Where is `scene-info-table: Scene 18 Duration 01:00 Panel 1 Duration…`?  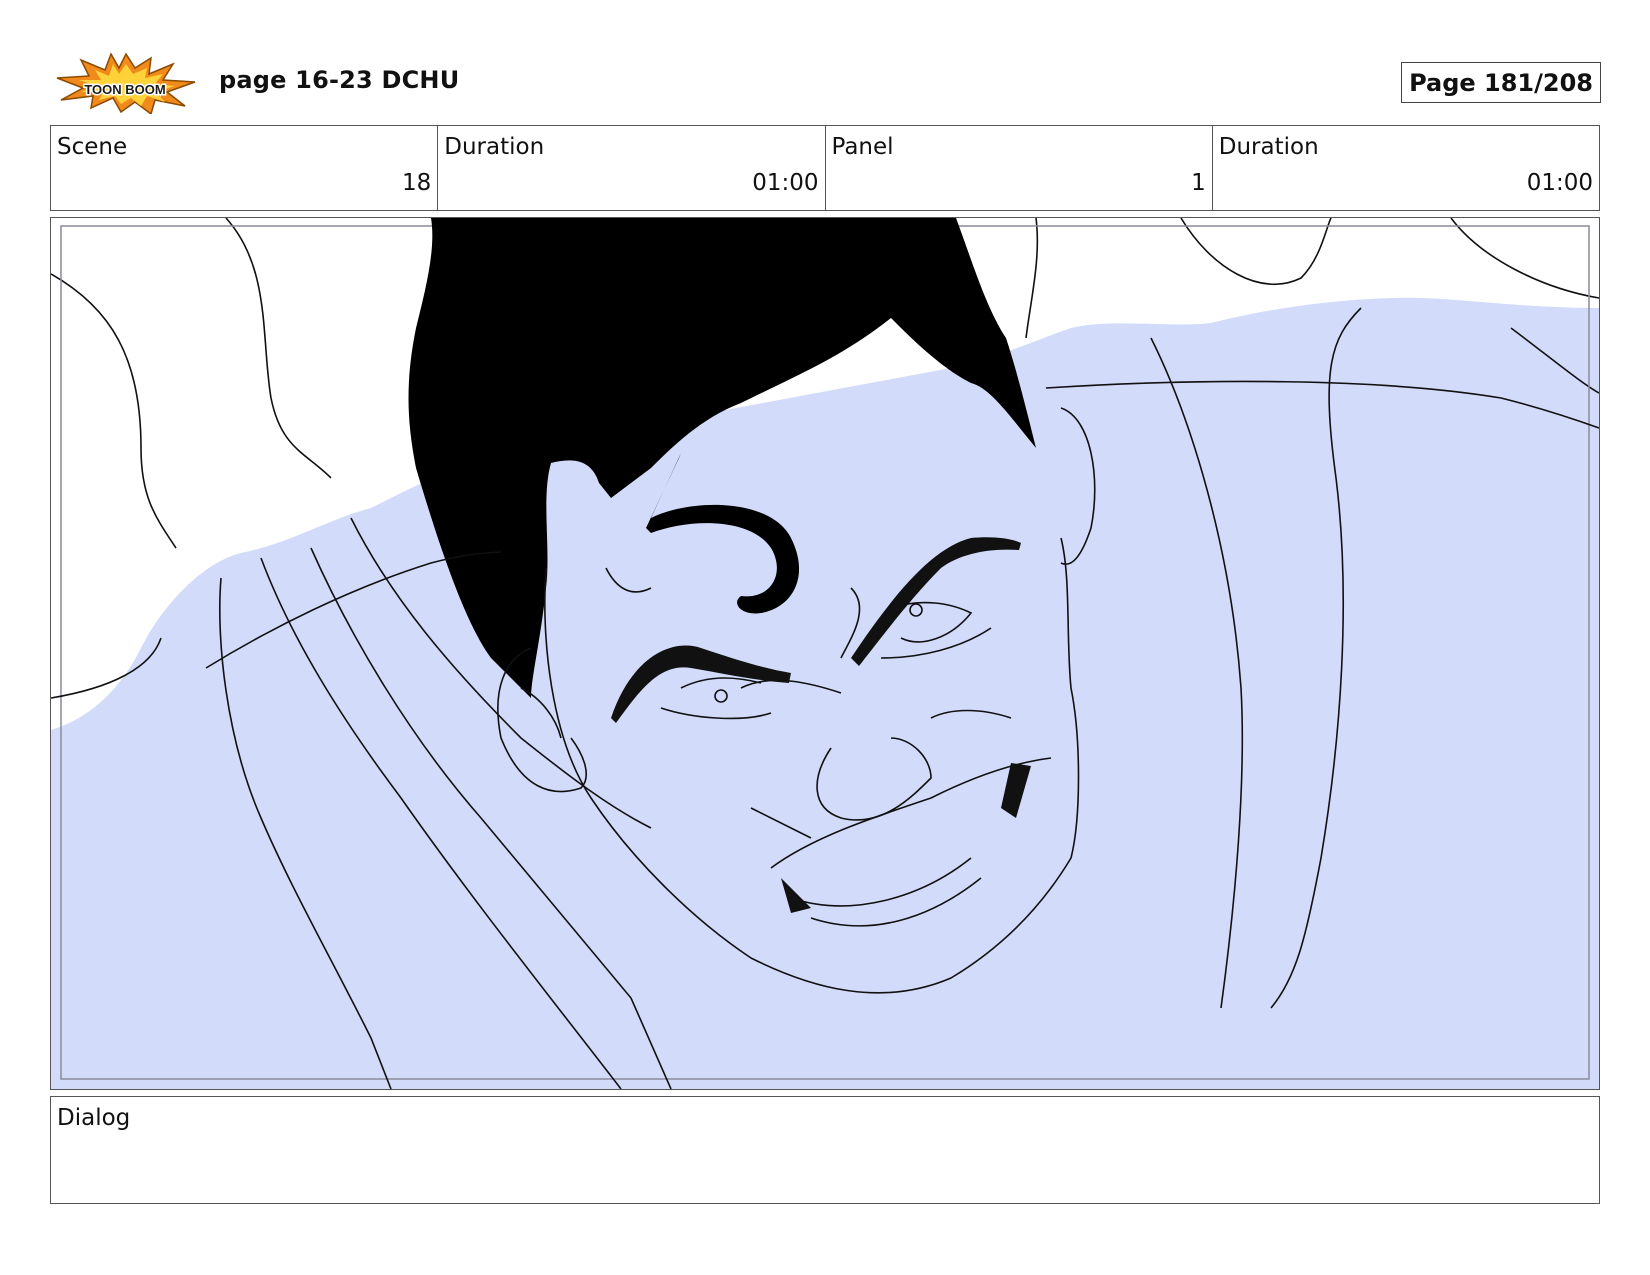
scene-info-table: Scene 18 Duration 01:00 Panel 1 Duration… is located at coordinates (825, 168).